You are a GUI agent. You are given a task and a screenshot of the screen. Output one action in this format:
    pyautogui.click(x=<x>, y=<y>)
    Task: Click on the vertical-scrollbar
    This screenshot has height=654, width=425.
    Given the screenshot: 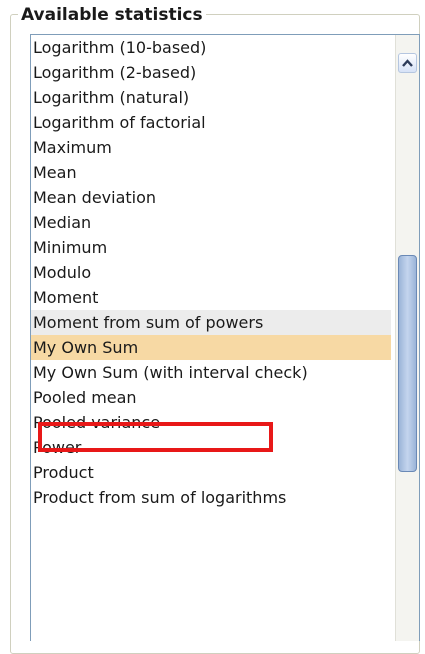 What is the action you would take?
    pyautogui.click(x=407, y=338)
    